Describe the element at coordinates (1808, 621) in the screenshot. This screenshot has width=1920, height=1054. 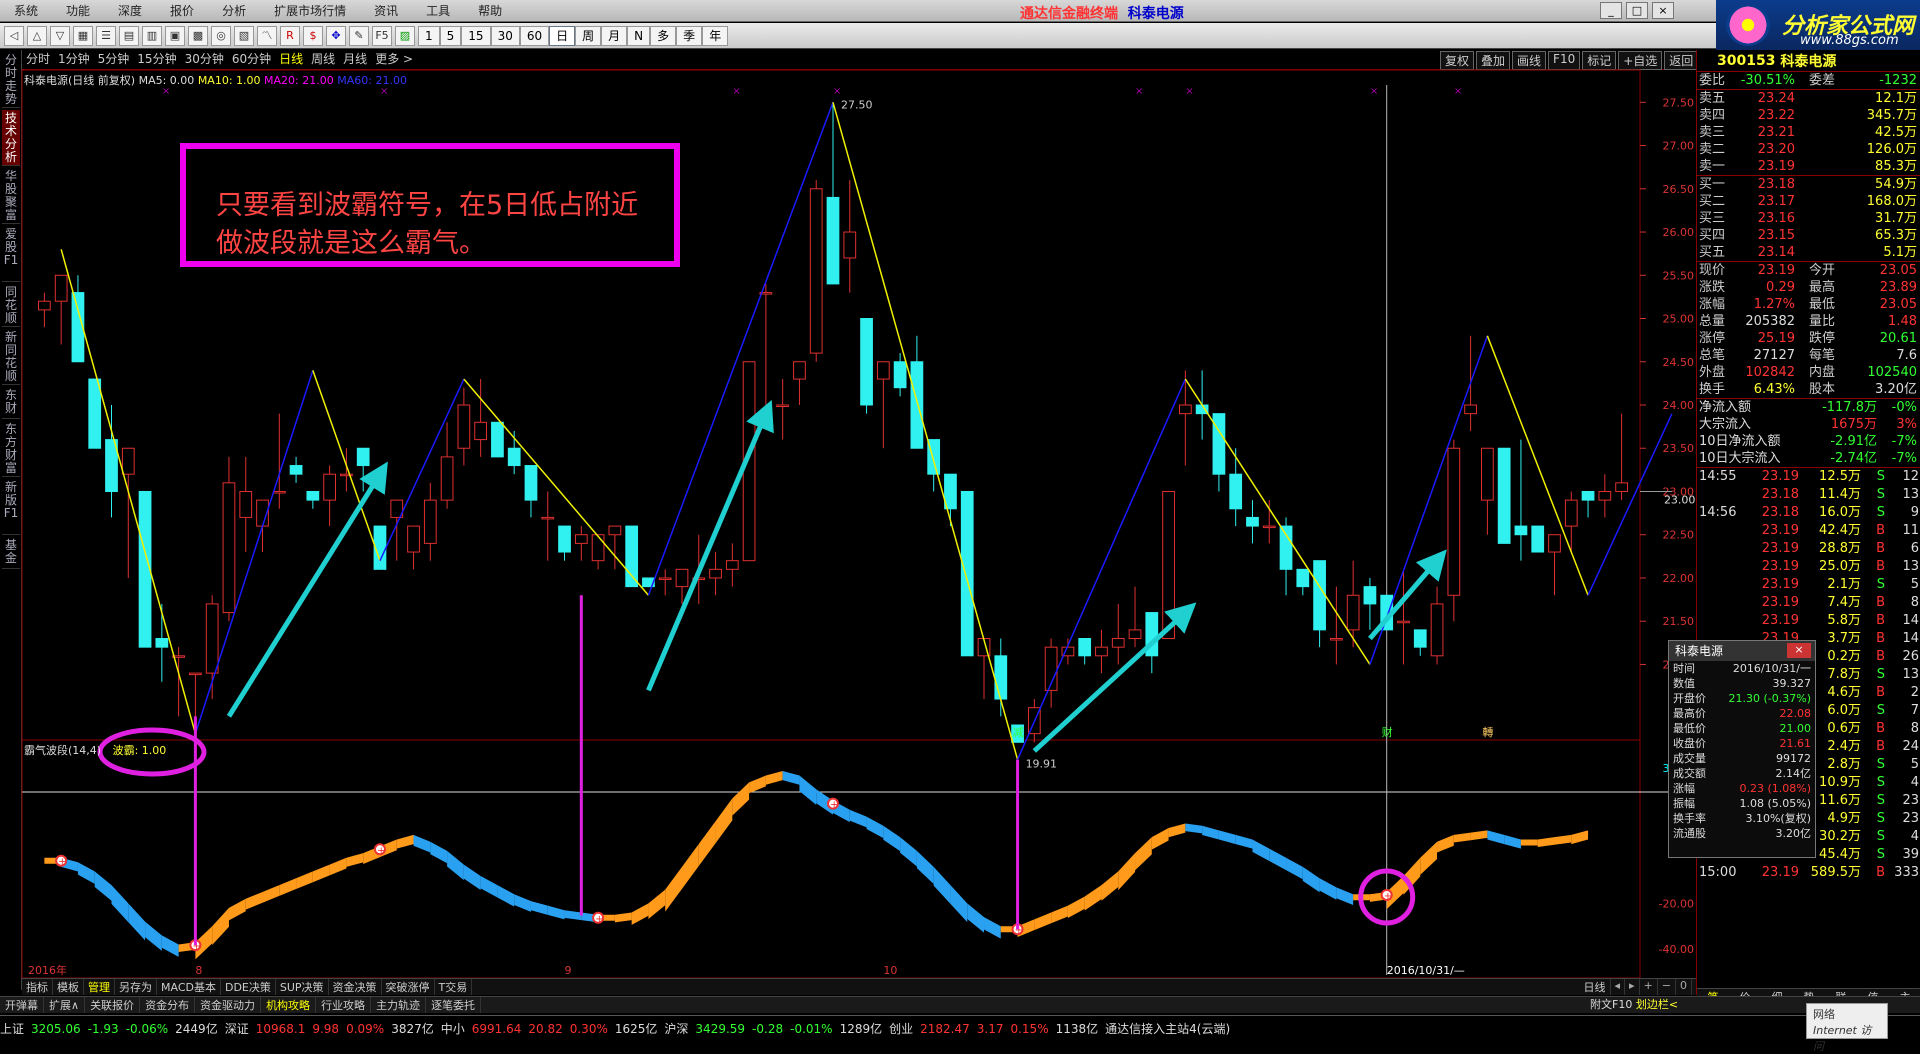
I see `tick-row: 23.19 5.8万 B 14` at that location.